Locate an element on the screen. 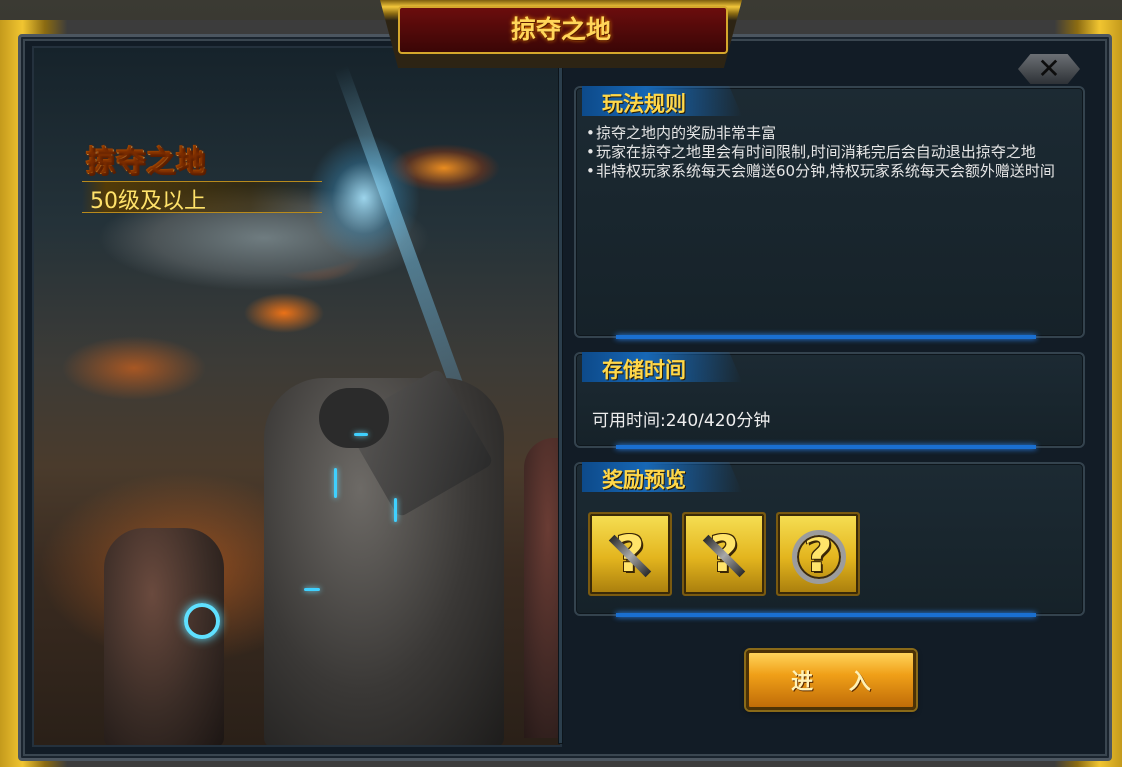 The width and height of the screenshot is (1122, 767). level-requirement: 50级及以上 is located at coordinates (202, 197).